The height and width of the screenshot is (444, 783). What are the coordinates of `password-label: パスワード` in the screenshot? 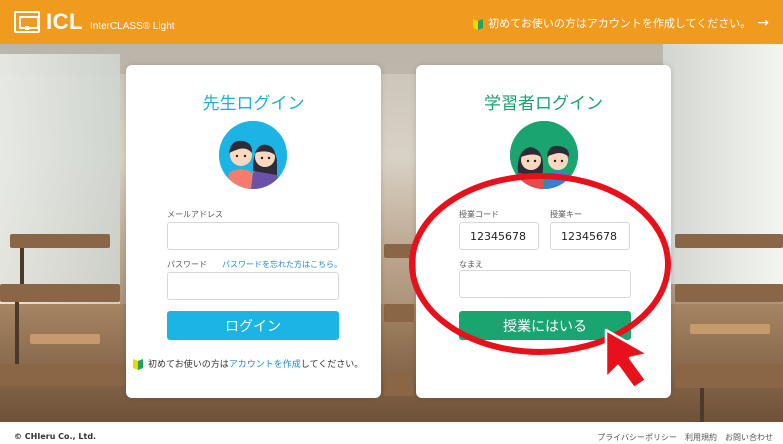 It's located at (187, 264).